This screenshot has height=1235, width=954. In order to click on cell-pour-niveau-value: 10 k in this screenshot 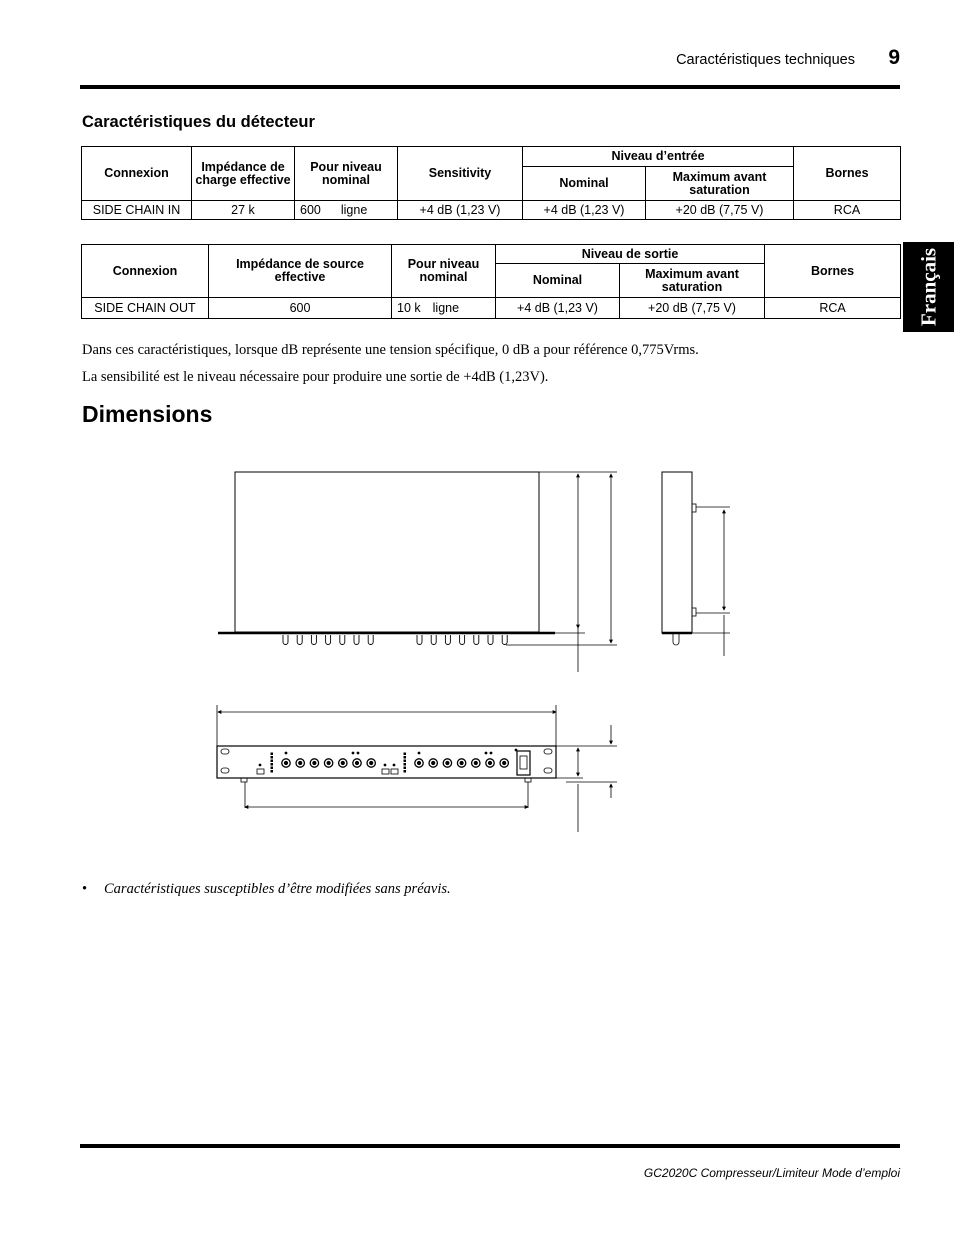, I will do `click(409, 307)`.